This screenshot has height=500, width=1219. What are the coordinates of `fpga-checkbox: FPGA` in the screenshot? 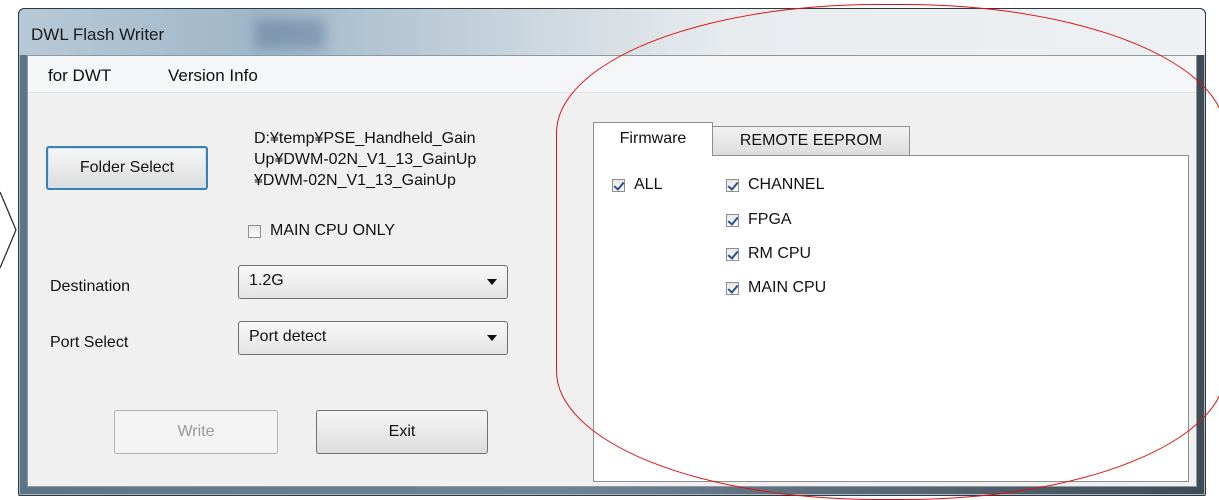 It's located at (759, 220).